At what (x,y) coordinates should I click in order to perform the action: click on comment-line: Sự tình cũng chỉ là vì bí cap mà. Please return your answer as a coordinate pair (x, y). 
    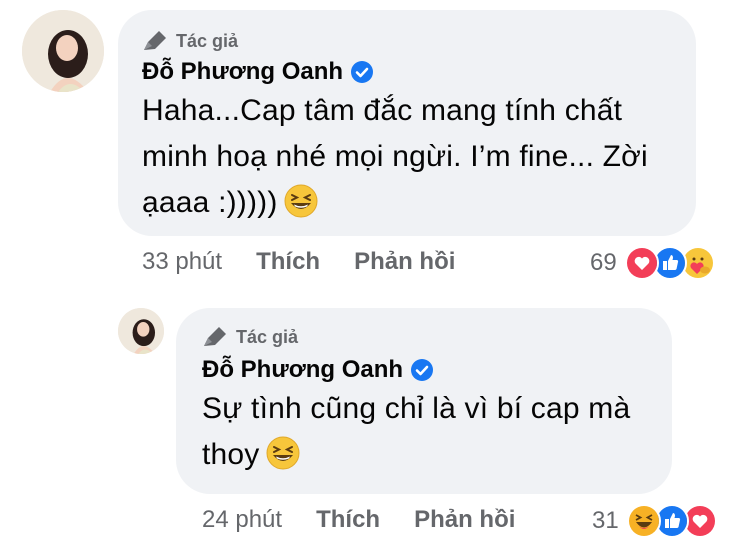
    Looking at the image, I should click on (416, 408).